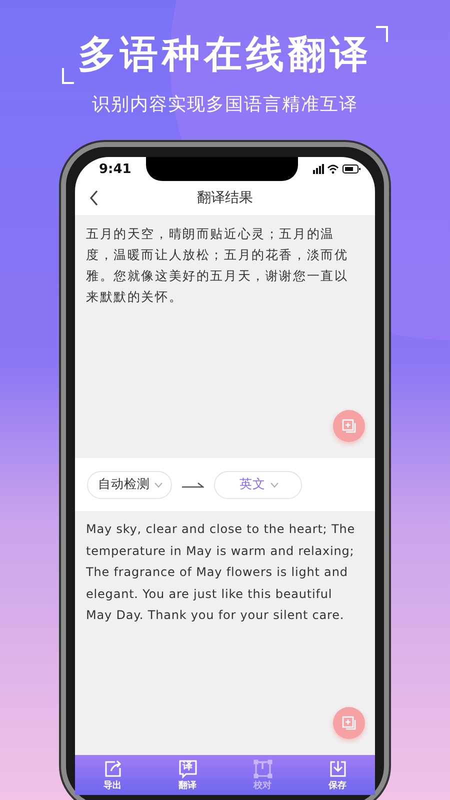  What do you see at coordinates (115, 169) in the screenshot?
I see `status-time: 9:41` at bounding box center [115, 169].